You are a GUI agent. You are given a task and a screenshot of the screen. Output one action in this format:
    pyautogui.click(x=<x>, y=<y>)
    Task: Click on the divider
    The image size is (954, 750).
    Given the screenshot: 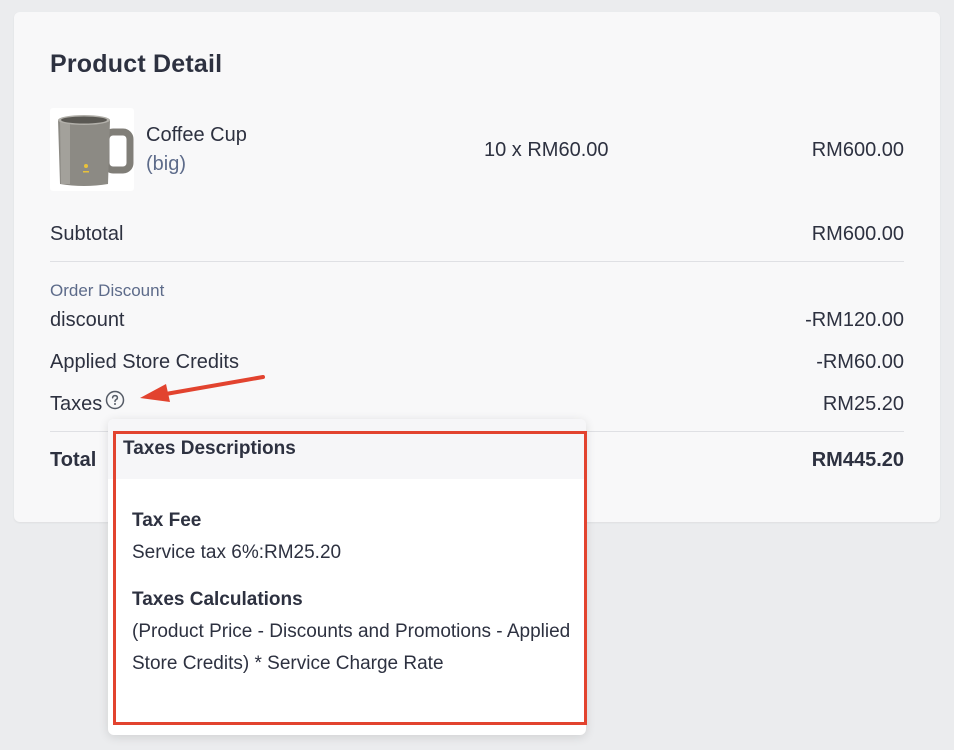 What is the action you would take?
    pyautogui.click(x=477, y=261)
    